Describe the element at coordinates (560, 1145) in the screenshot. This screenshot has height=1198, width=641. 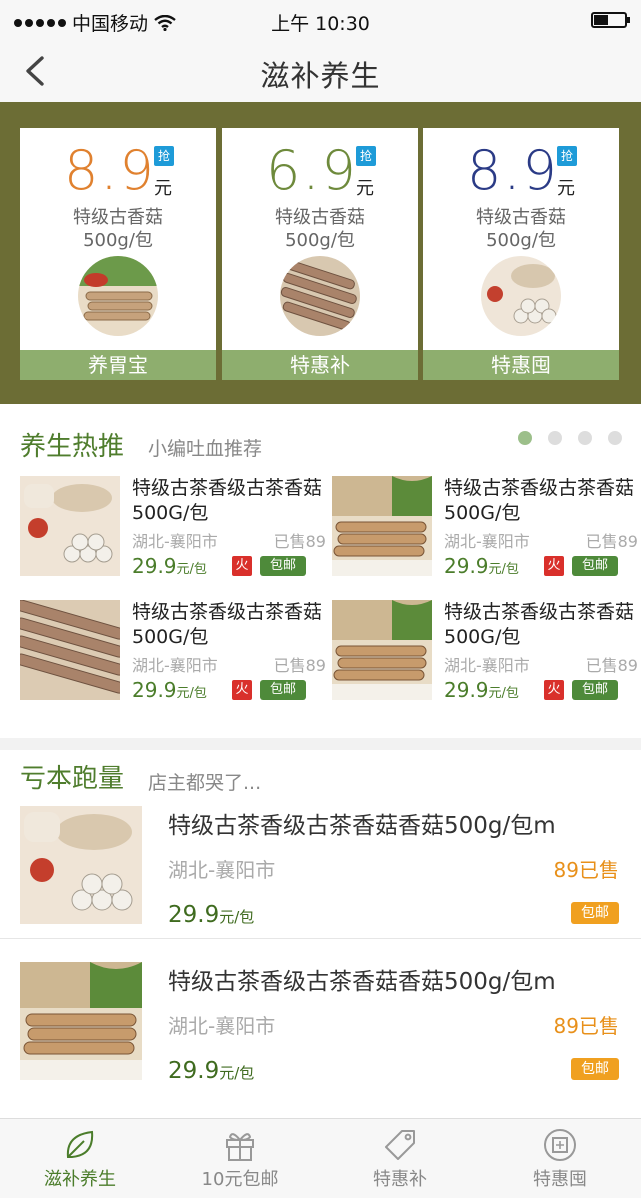
I see `stamp-icon` at that location.